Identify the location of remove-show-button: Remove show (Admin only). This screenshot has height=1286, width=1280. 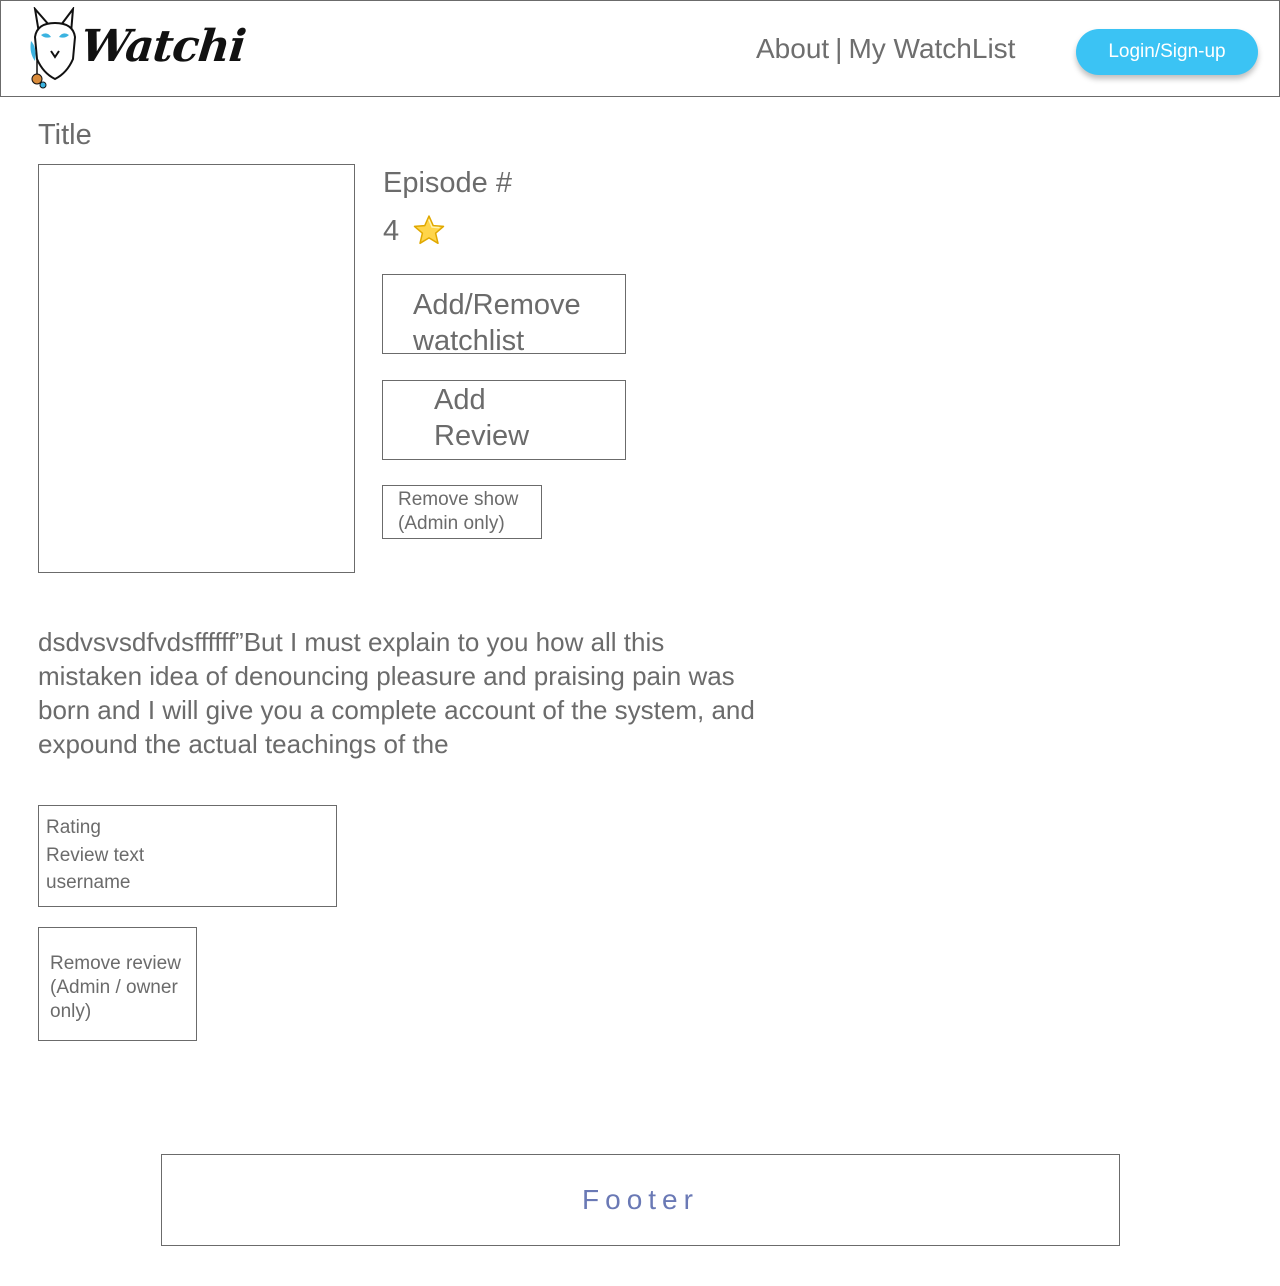
(462, 512).